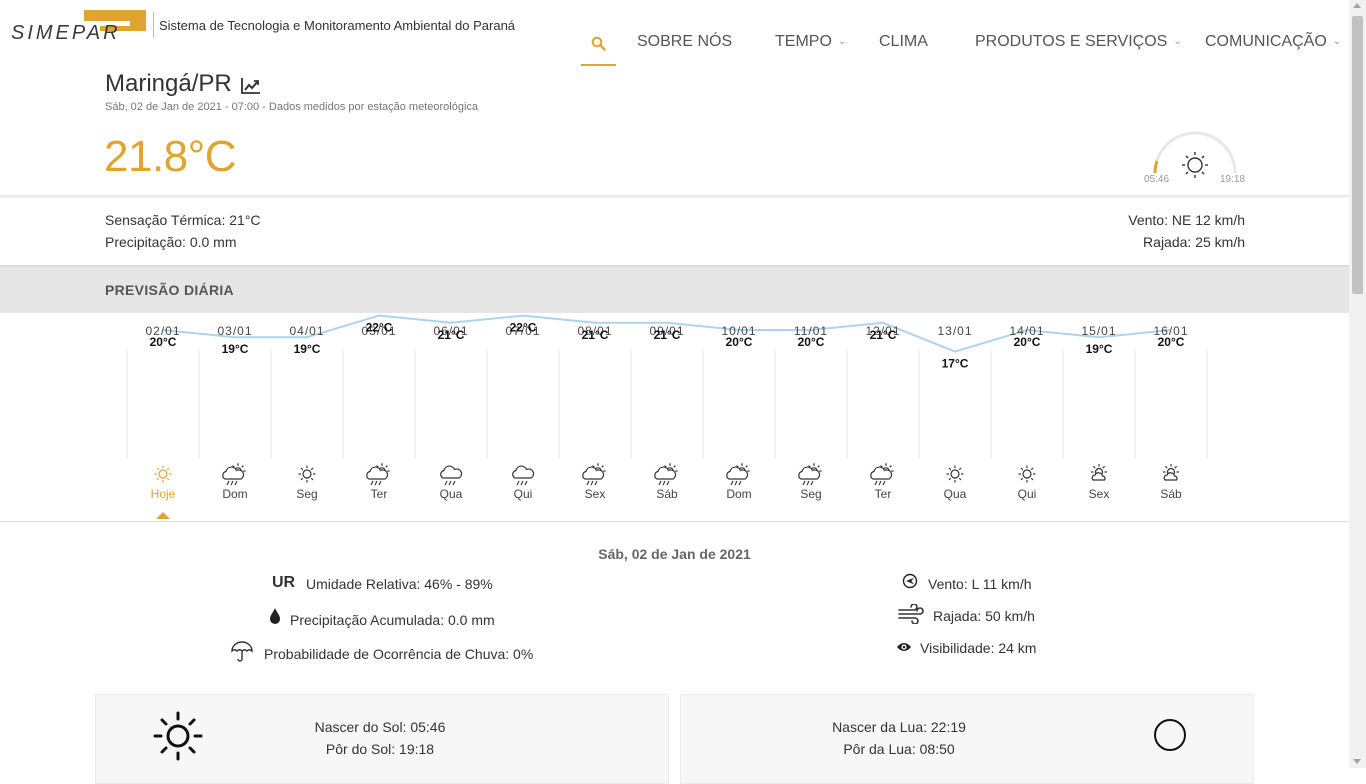 This screenshot has height=784, width=1366. Describe the element at coordinates (899, 727) in the screenshot. I see `moonrise-label: Nascer da Lua: 22:19` at that location.